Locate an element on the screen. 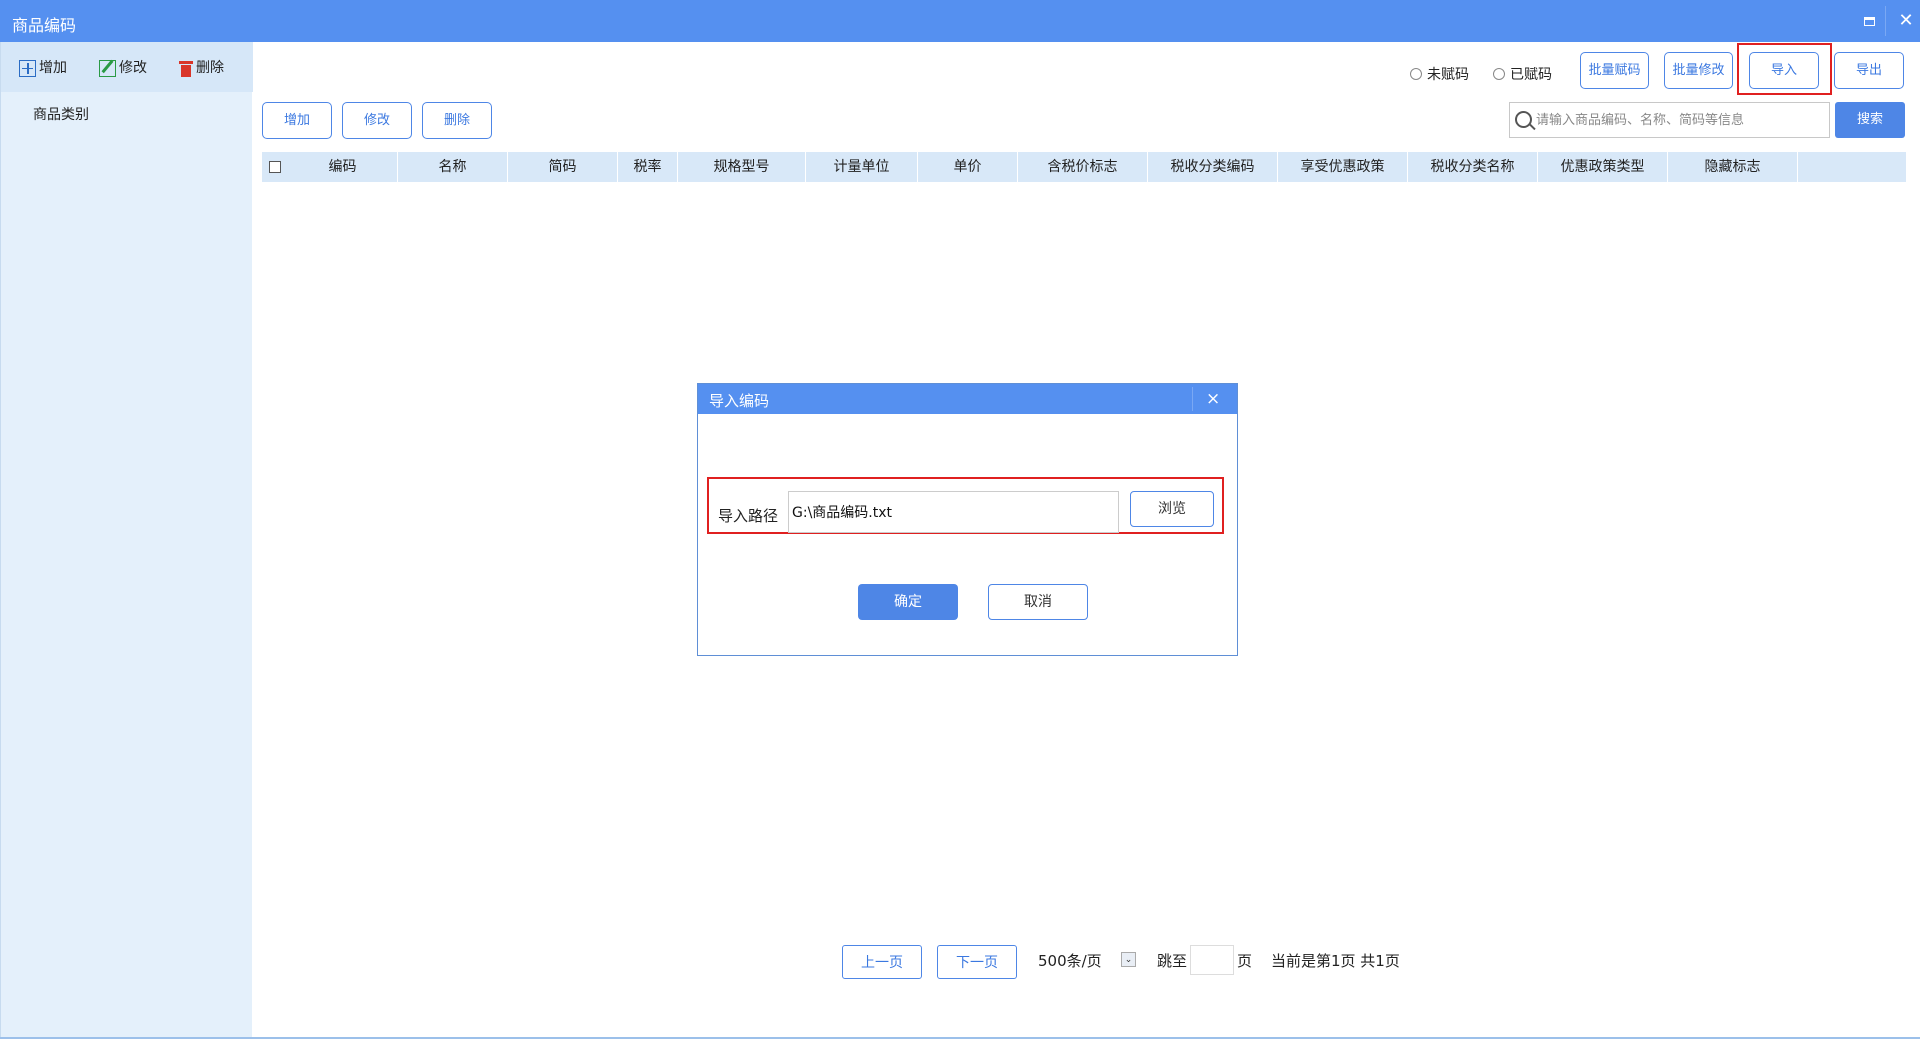 This screenshot has width=1920, height=1040. jump-page-input is located at coordinates (1212, 960).